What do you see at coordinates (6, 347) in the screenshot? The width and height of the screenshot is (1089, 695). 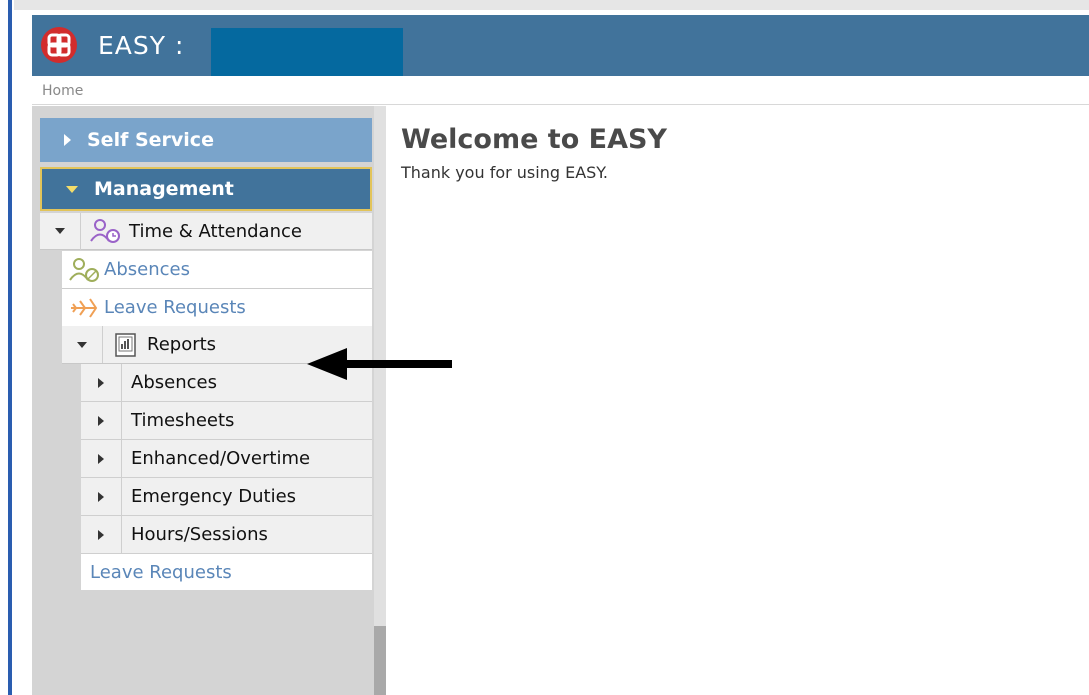 I see `window-edge` at bounding box center [6, 347].